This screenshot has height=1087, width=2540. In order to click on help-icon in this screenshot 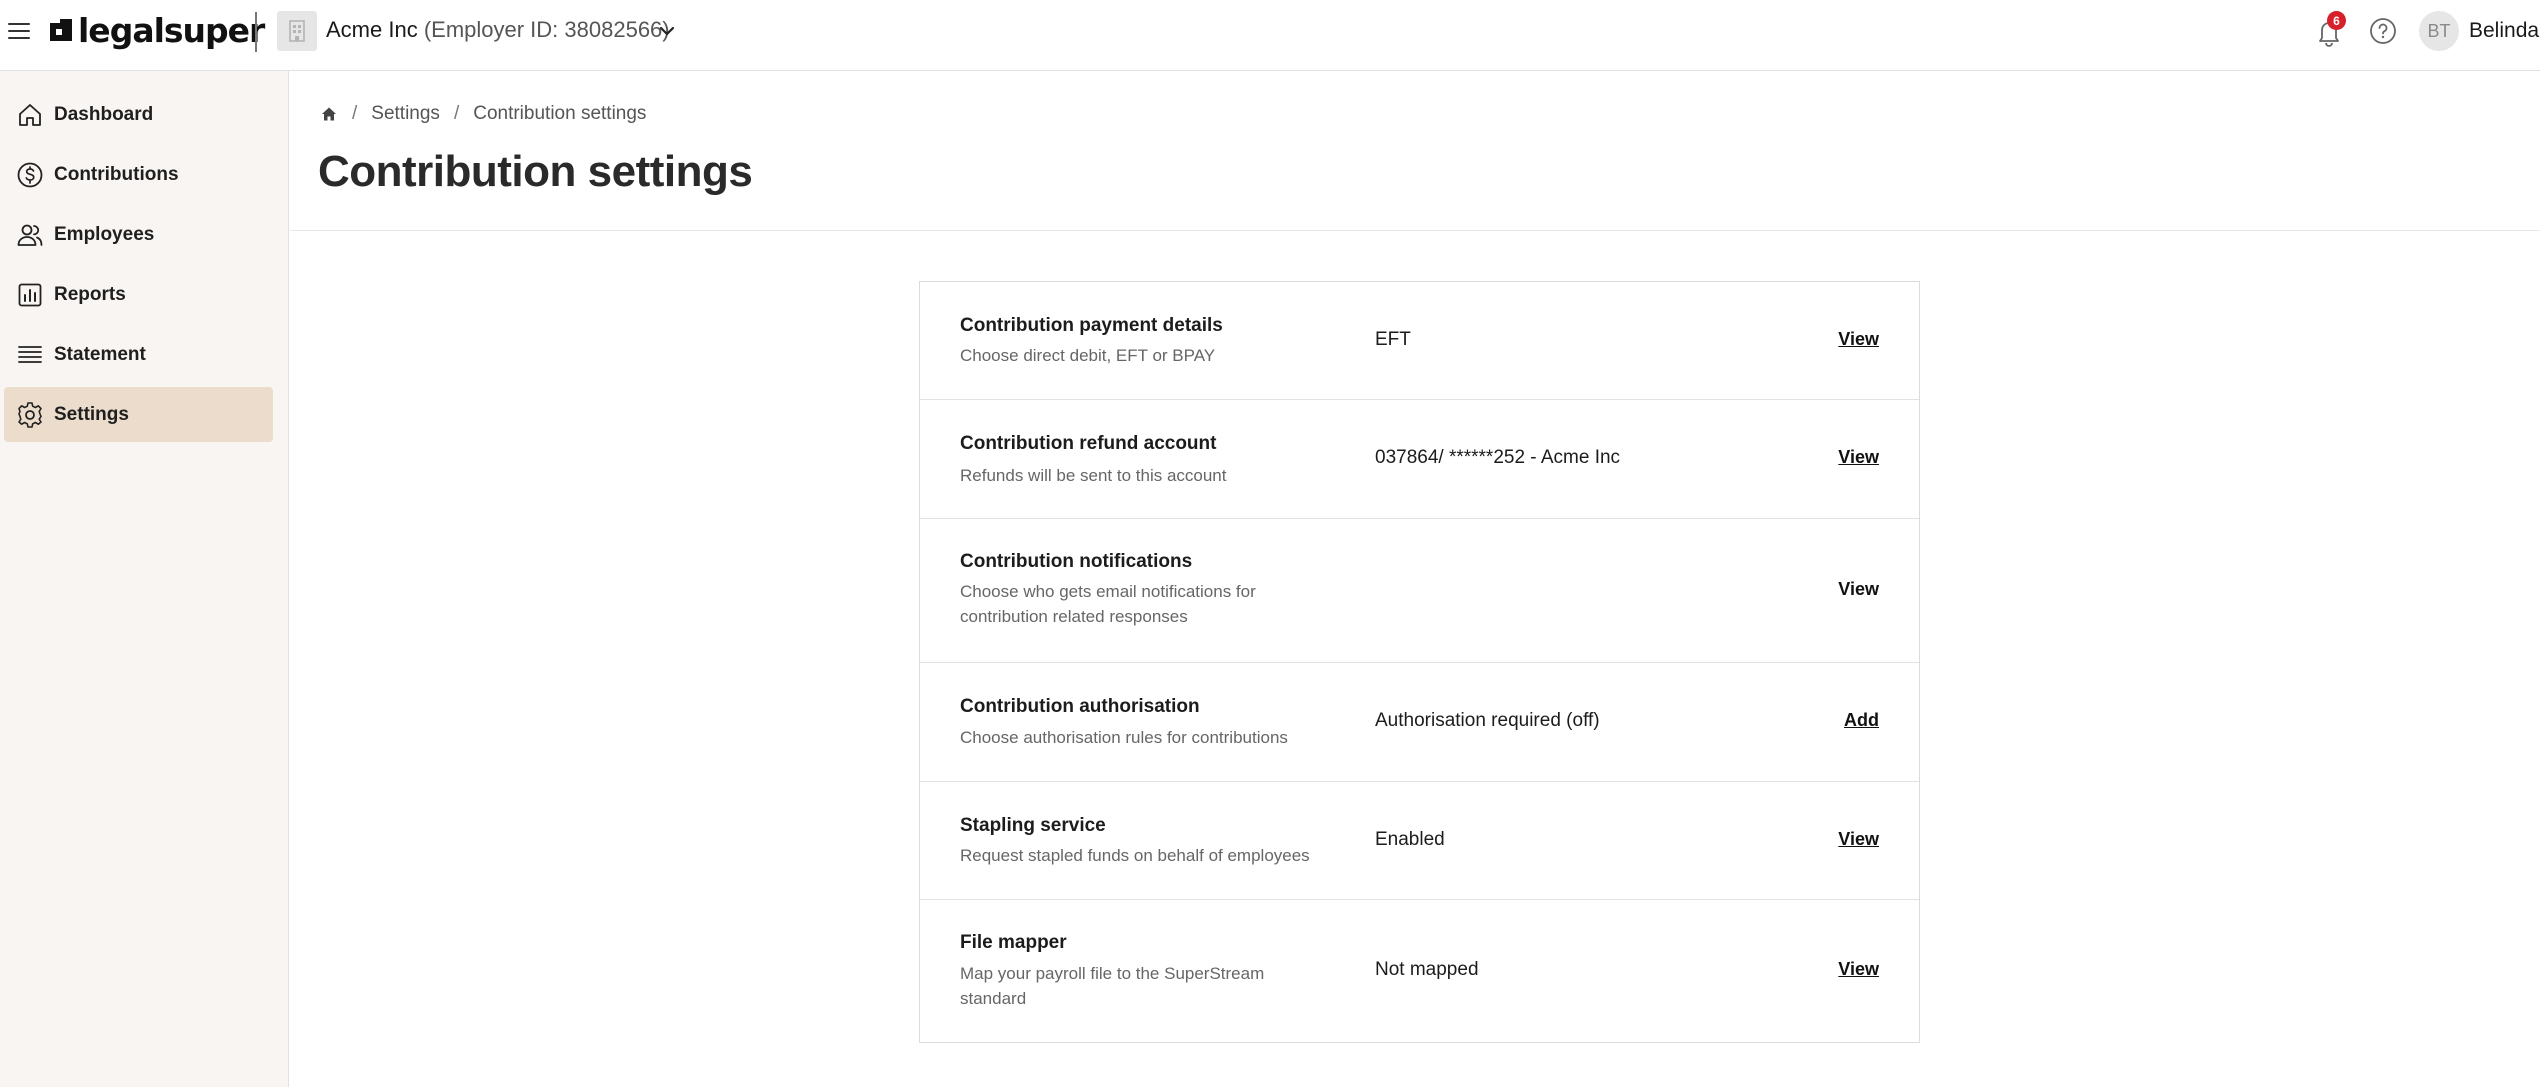, I will do `click(2383, 31)`.